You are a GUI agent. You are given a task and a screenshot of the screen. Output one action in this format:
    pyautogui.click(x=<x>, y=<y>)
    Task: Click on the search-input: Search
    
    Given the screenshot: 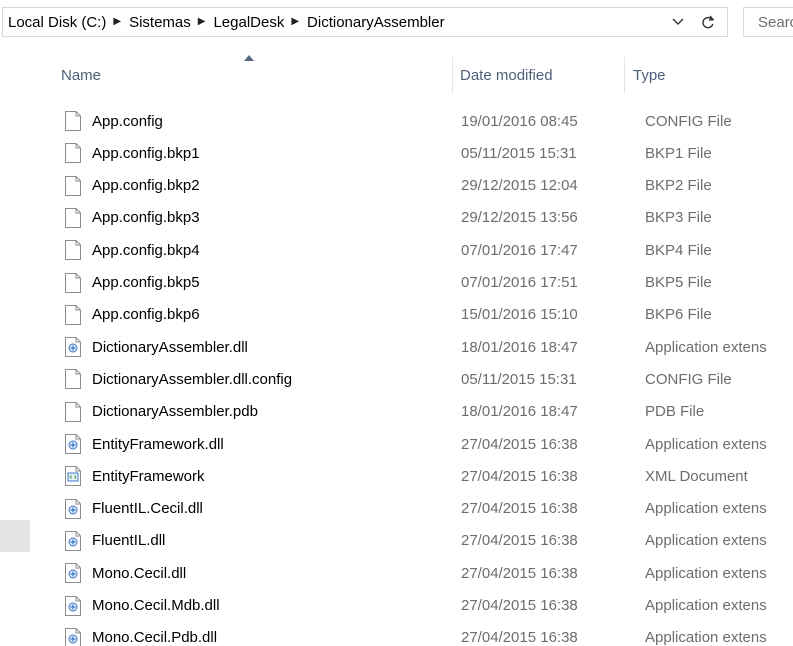 What is the action you would take?
    pyautogui.click(x=768, y=22)
    